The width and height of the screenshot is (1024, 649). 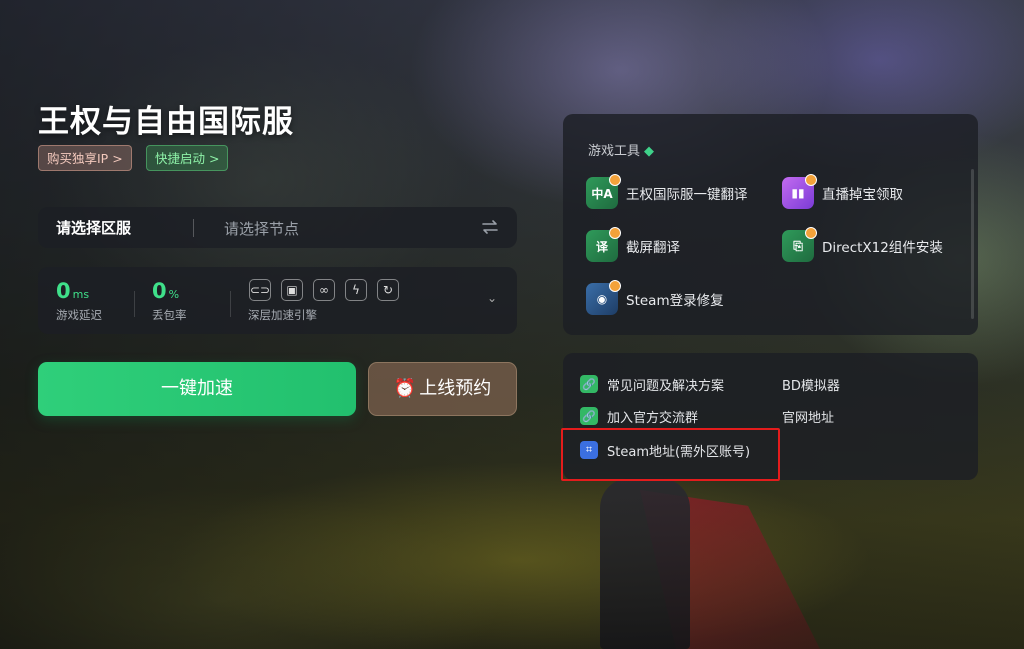 I want to click on loss-unit: %, so click(x=174, y=294).